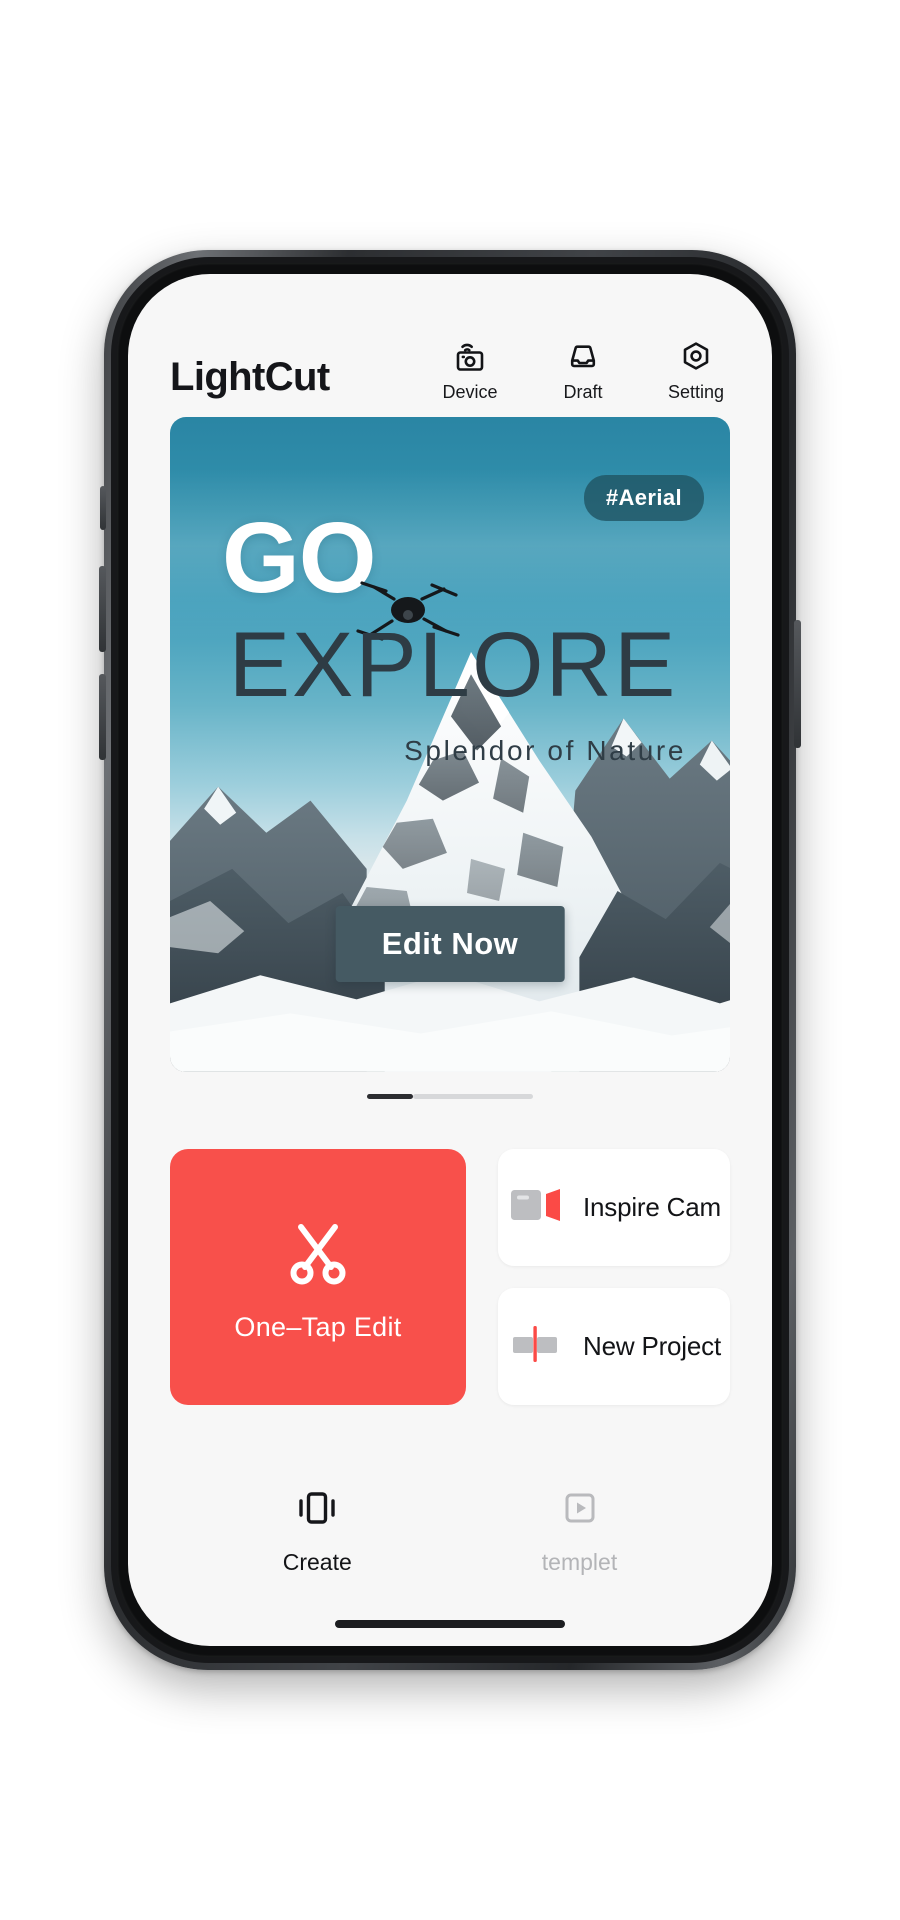 This screenshot has height=1920, width=900. I want to click on new-project-label: New Project, so click(652, 1346).